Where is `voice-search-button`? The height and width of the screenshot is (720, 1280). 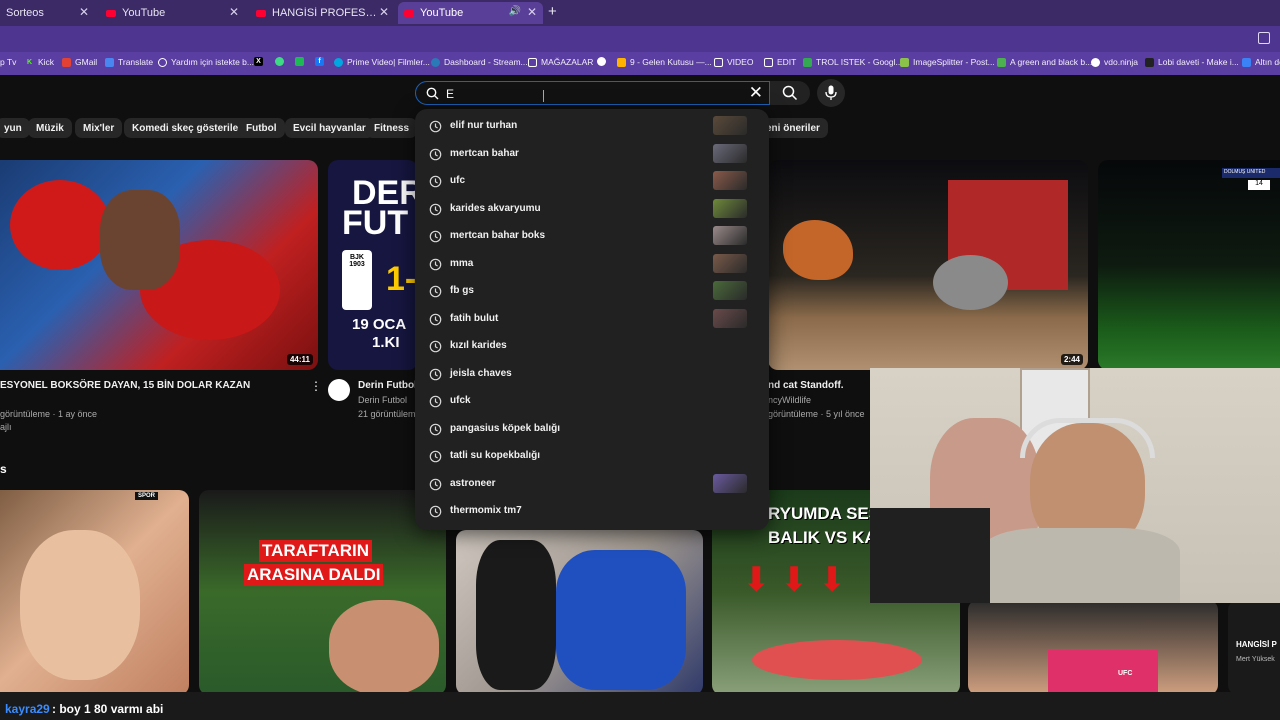
voice-search-button is located at coordinates (831, 93).